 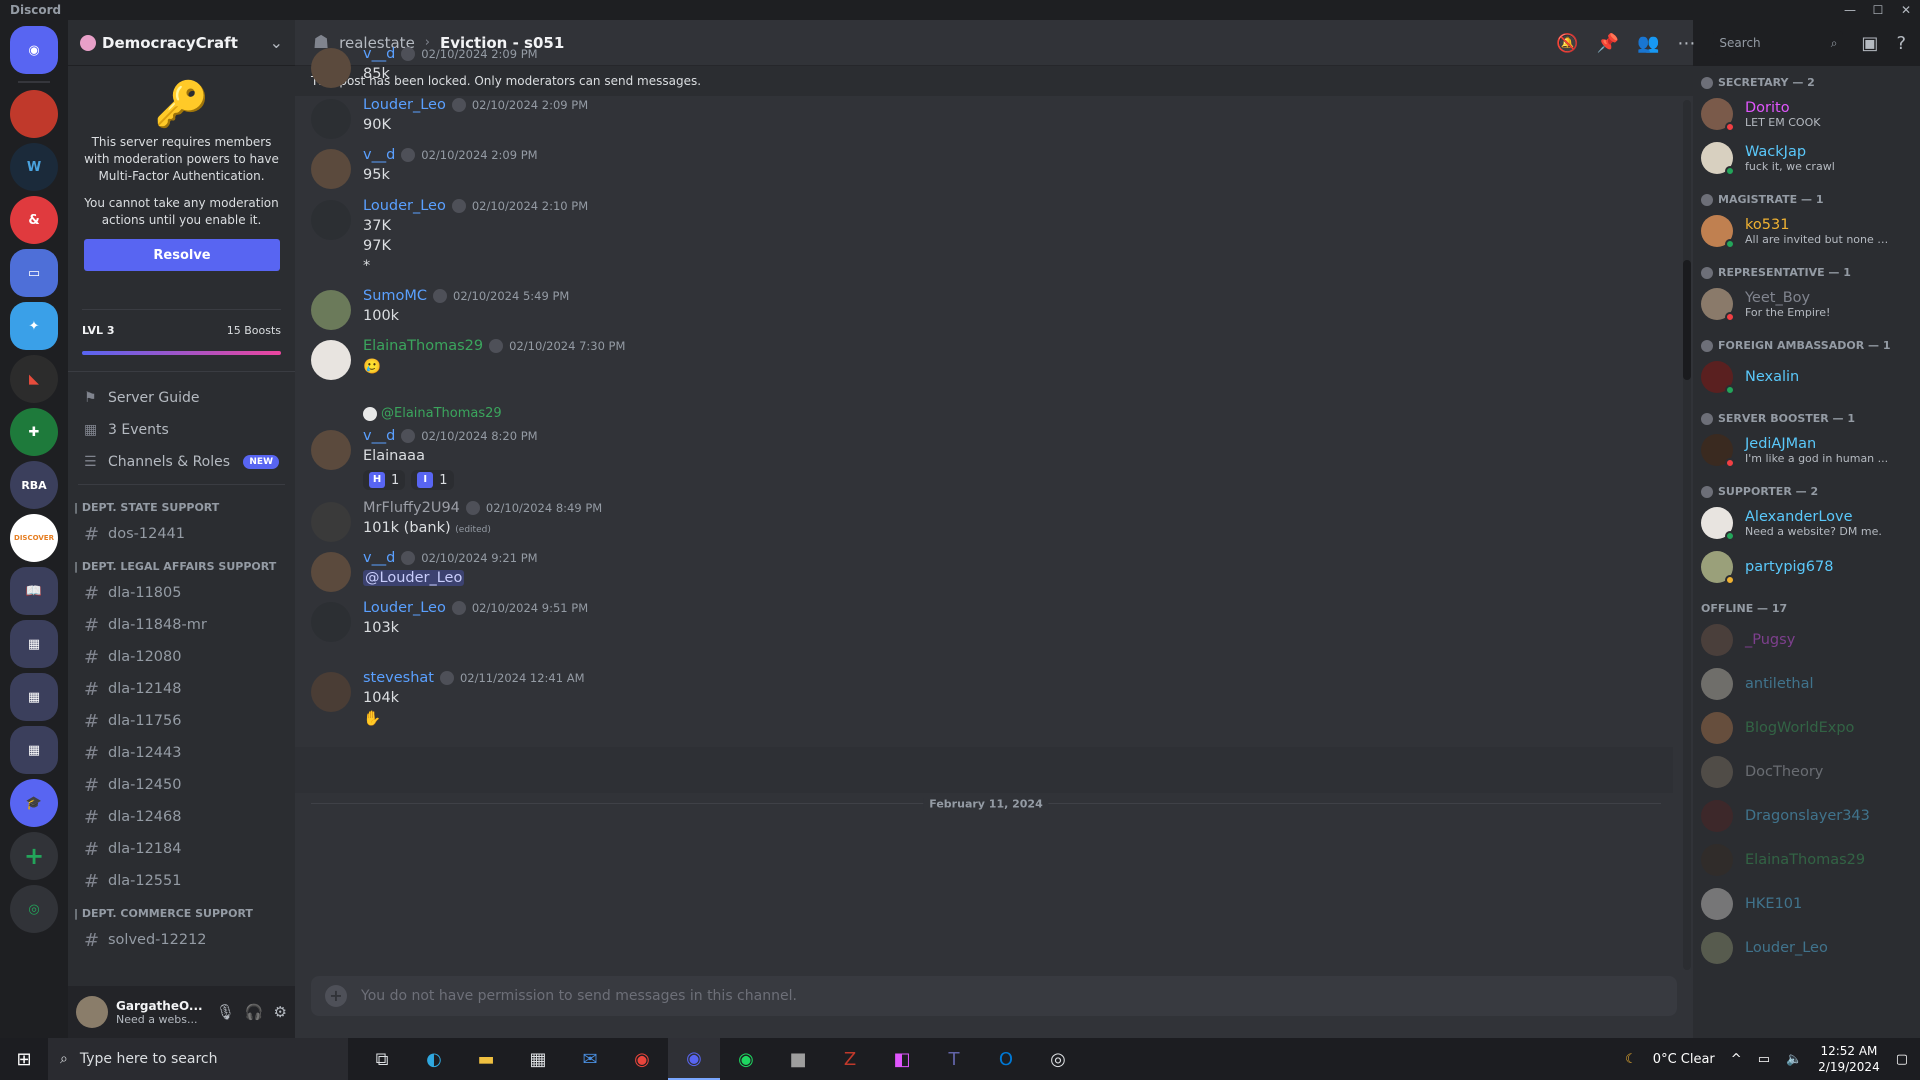 I want to click on member-item: _Pugsy, so click(x=1806, y=640).